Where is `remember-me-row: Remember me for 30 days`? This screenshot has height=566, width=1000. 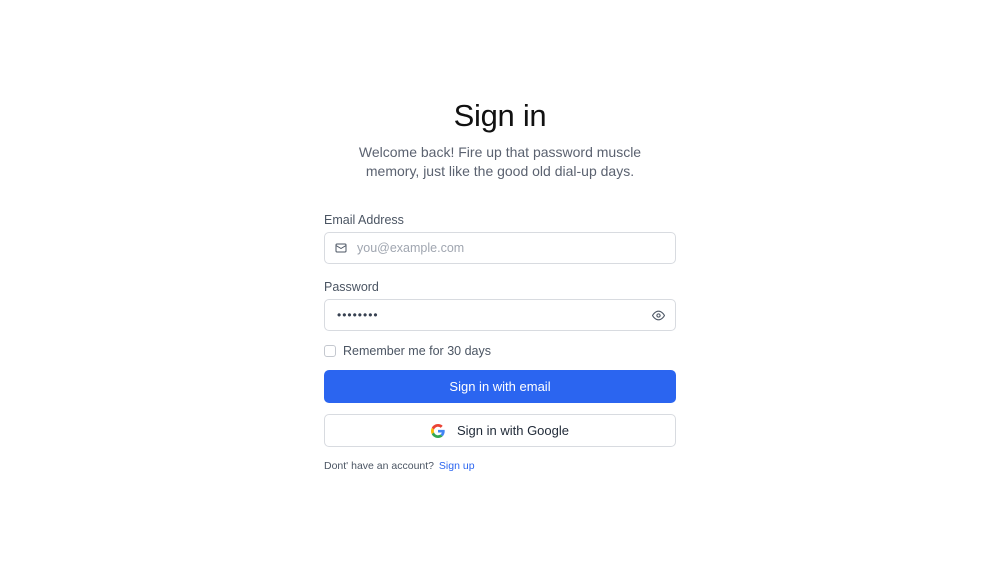 remember-me-row: Remember me for 30 days is located at coordinates (500, 351).